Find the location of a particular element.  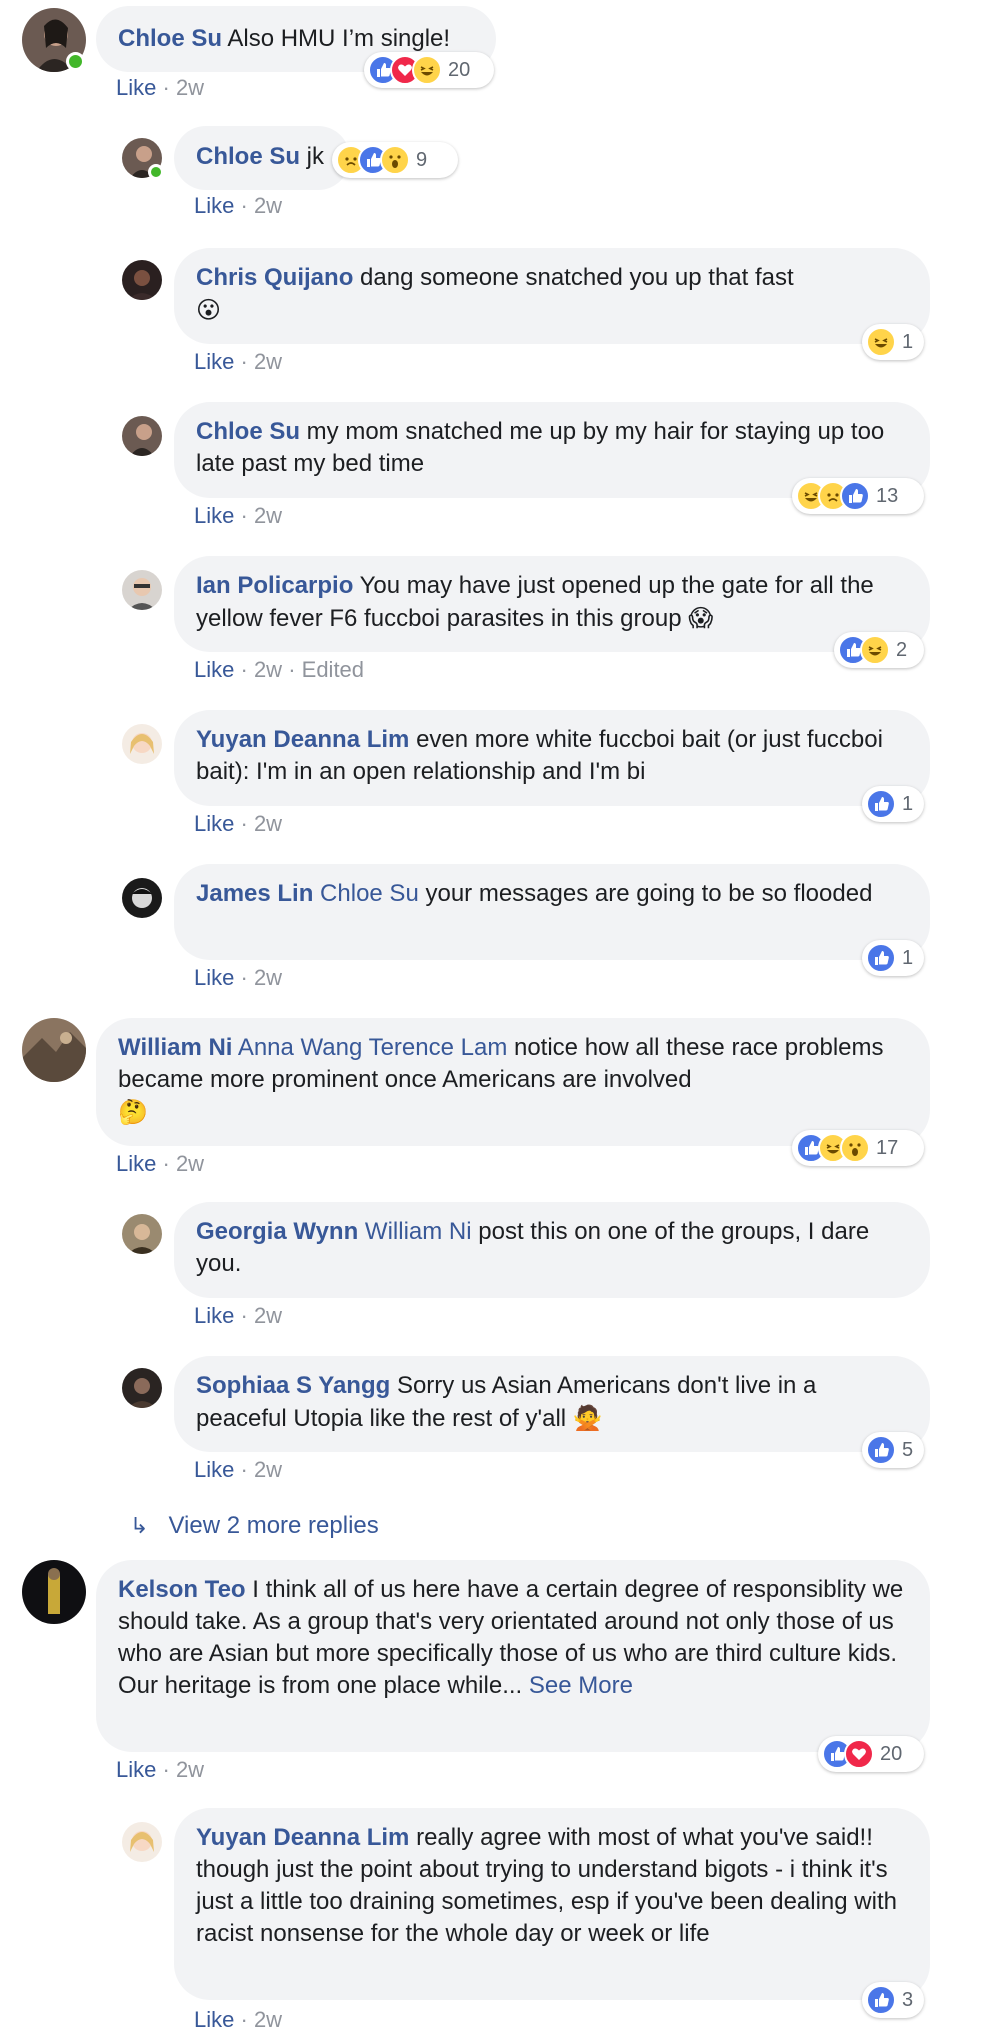

wow-reaction-icon is located at coordinates (855, 1148).